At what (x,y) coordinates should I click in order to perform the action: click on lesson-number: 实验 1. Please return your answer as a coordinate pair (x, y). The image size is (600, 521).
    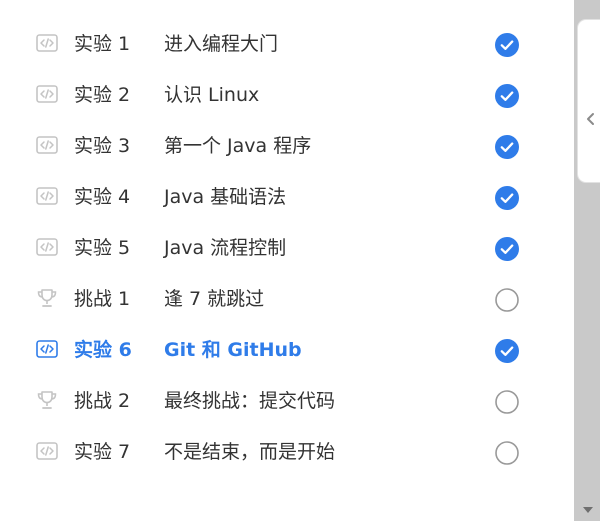
    Looking at the image, I should click on (102, 44).